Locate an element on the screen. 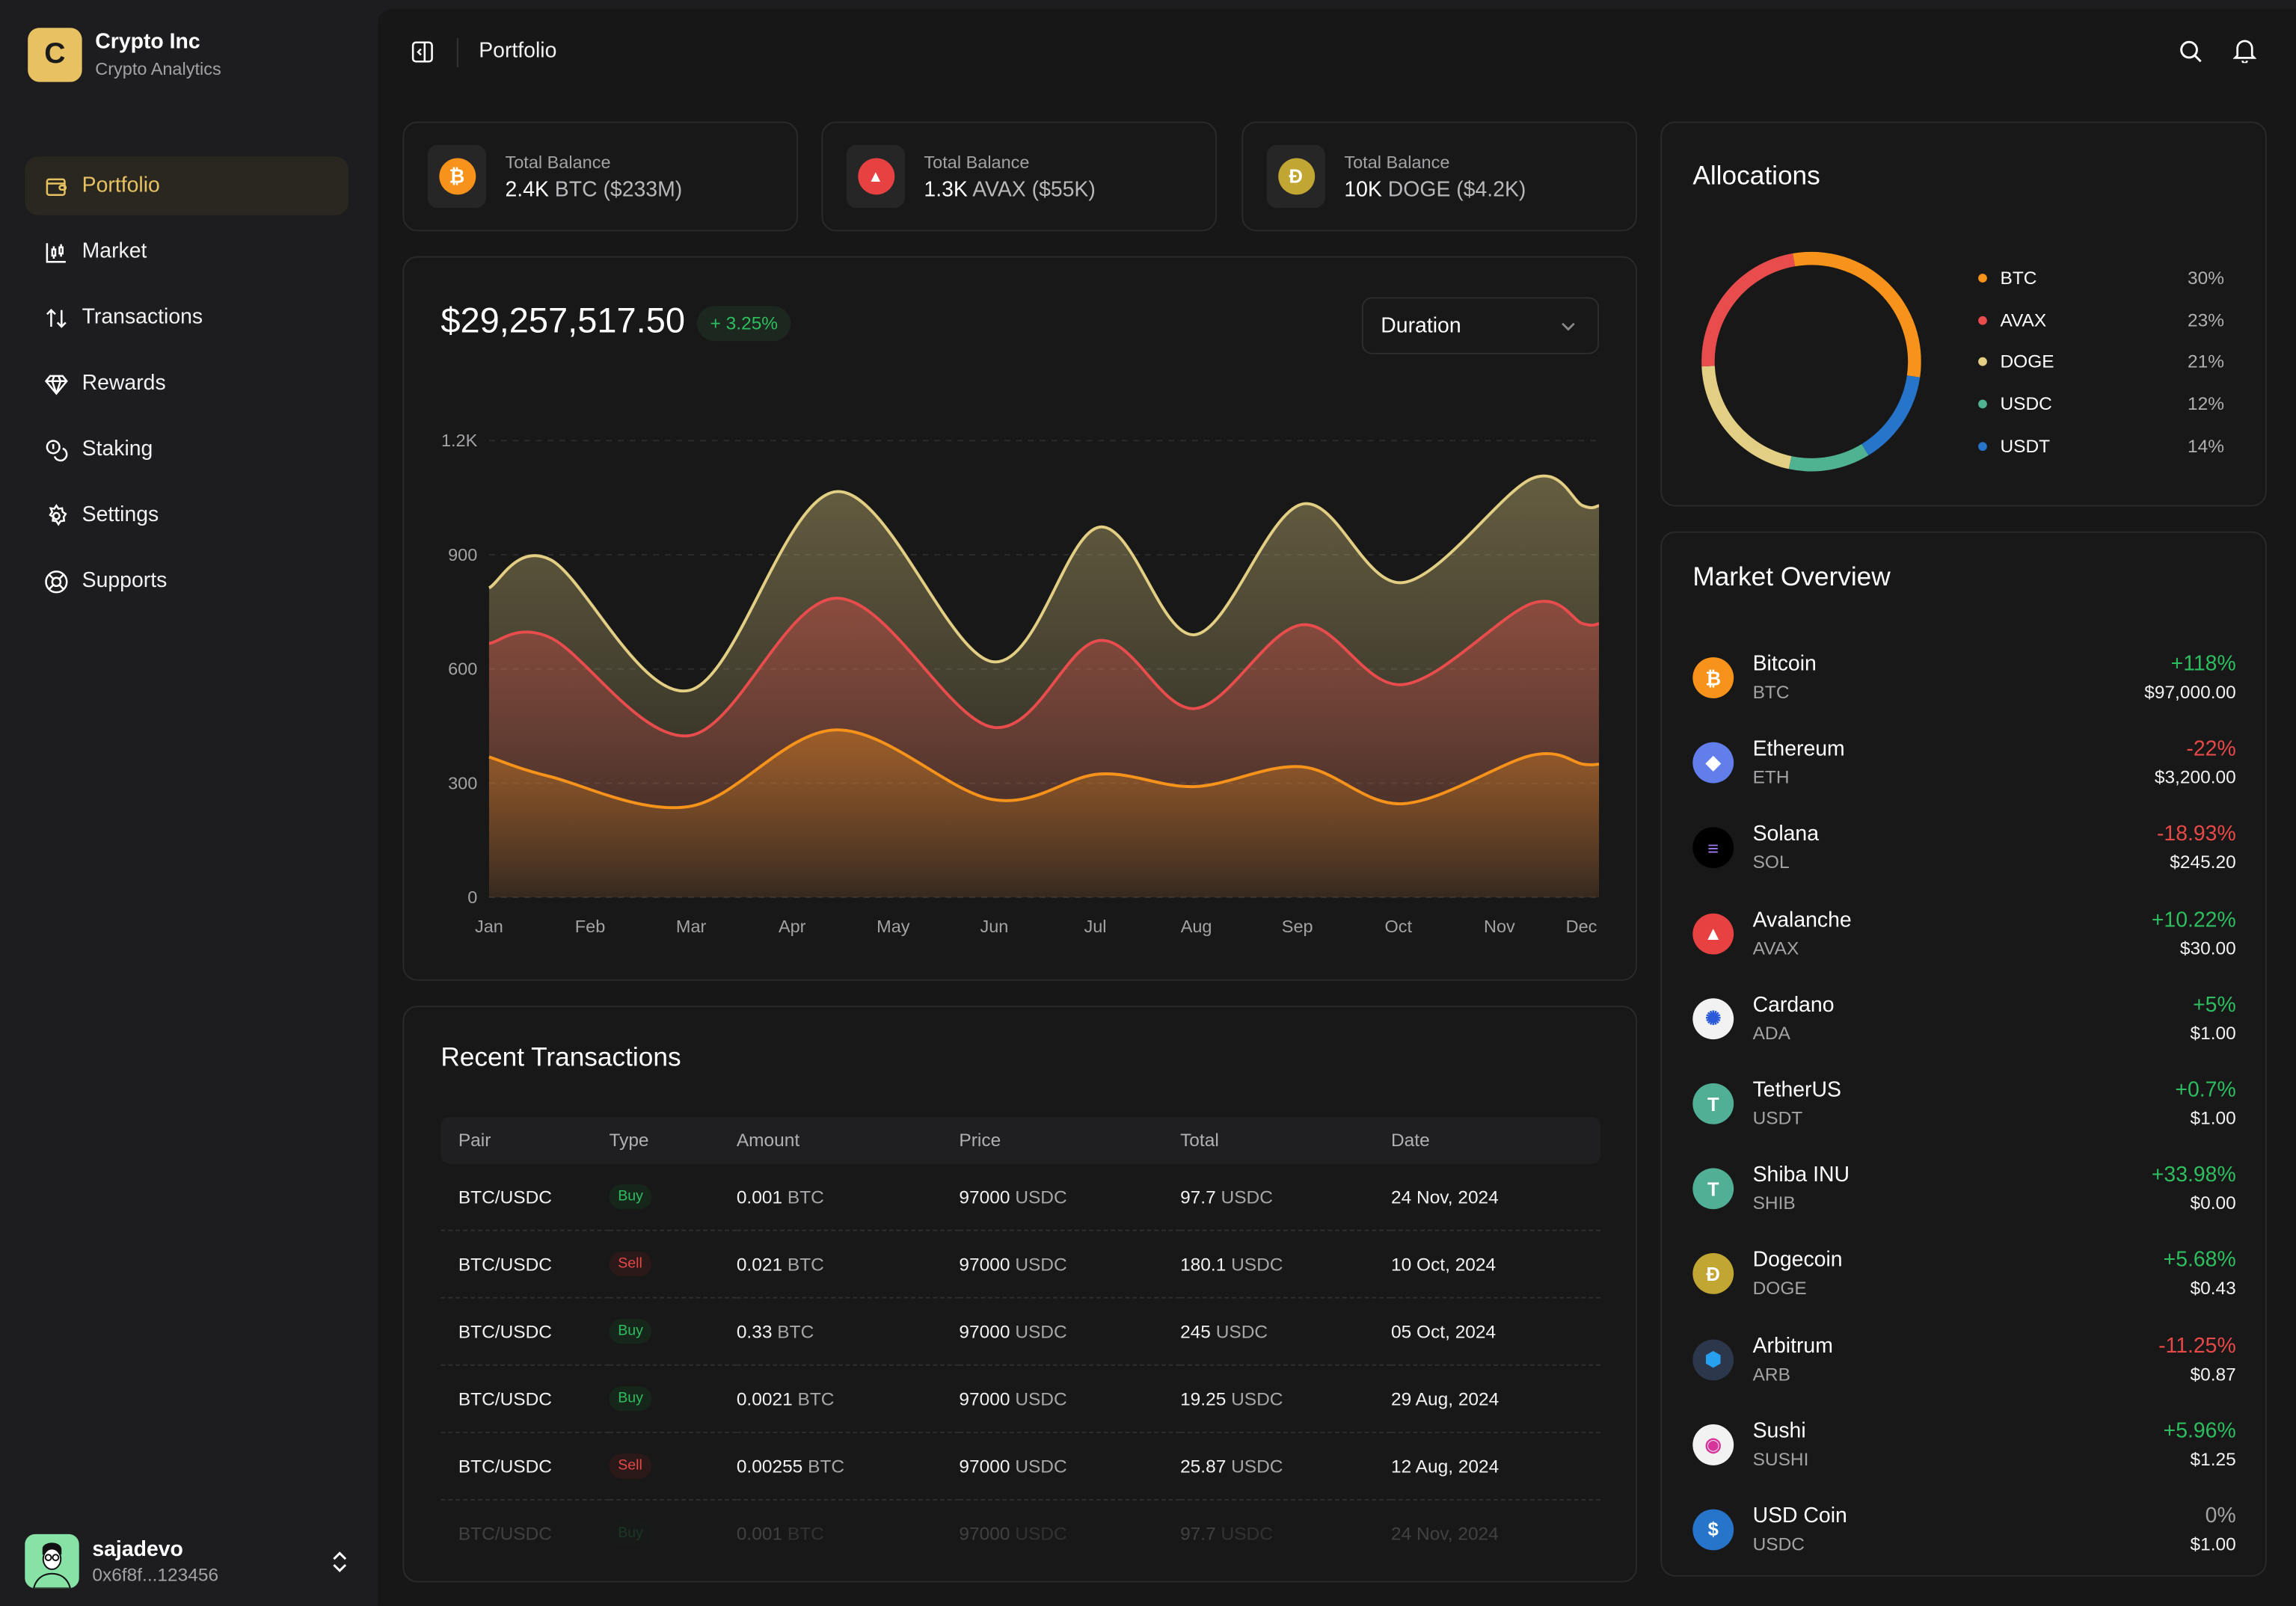  sidebar-item-staking: Staking is located at coordinates (187, 449).